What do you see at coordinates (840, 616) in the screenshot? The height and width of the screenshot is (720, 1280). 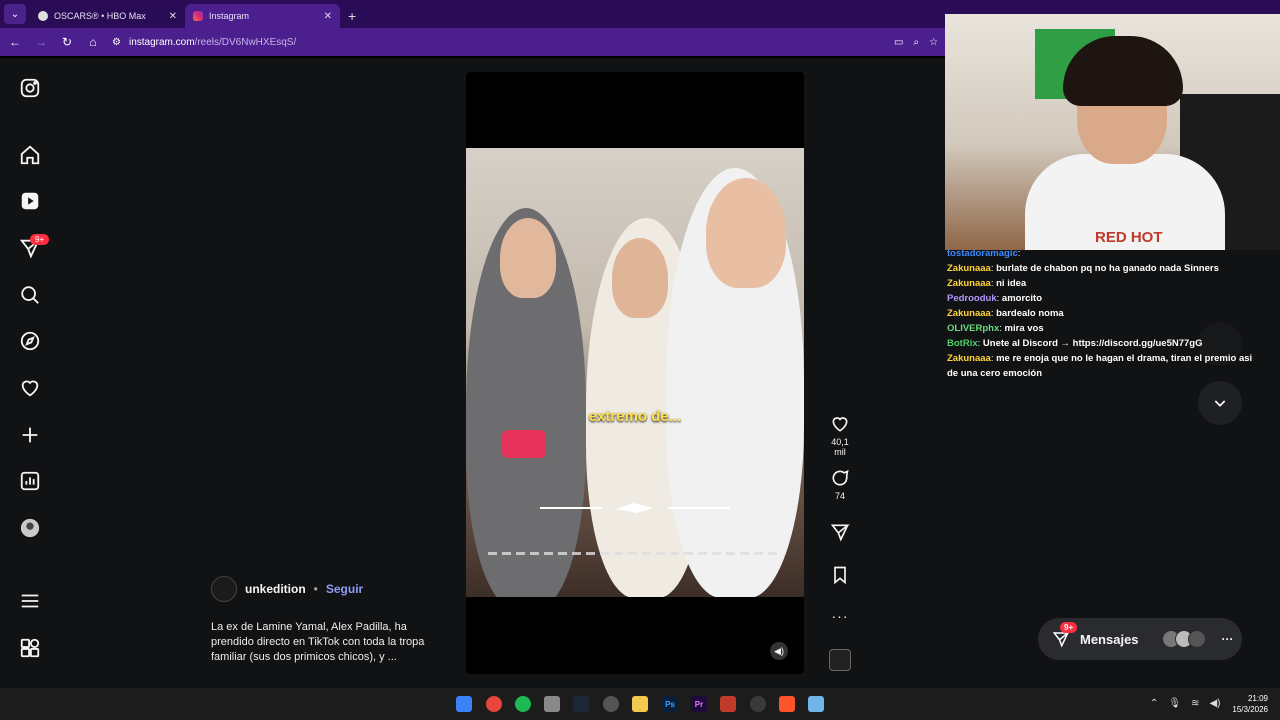 I see `more-options-icon: ···` at bounding box center [840, 616].